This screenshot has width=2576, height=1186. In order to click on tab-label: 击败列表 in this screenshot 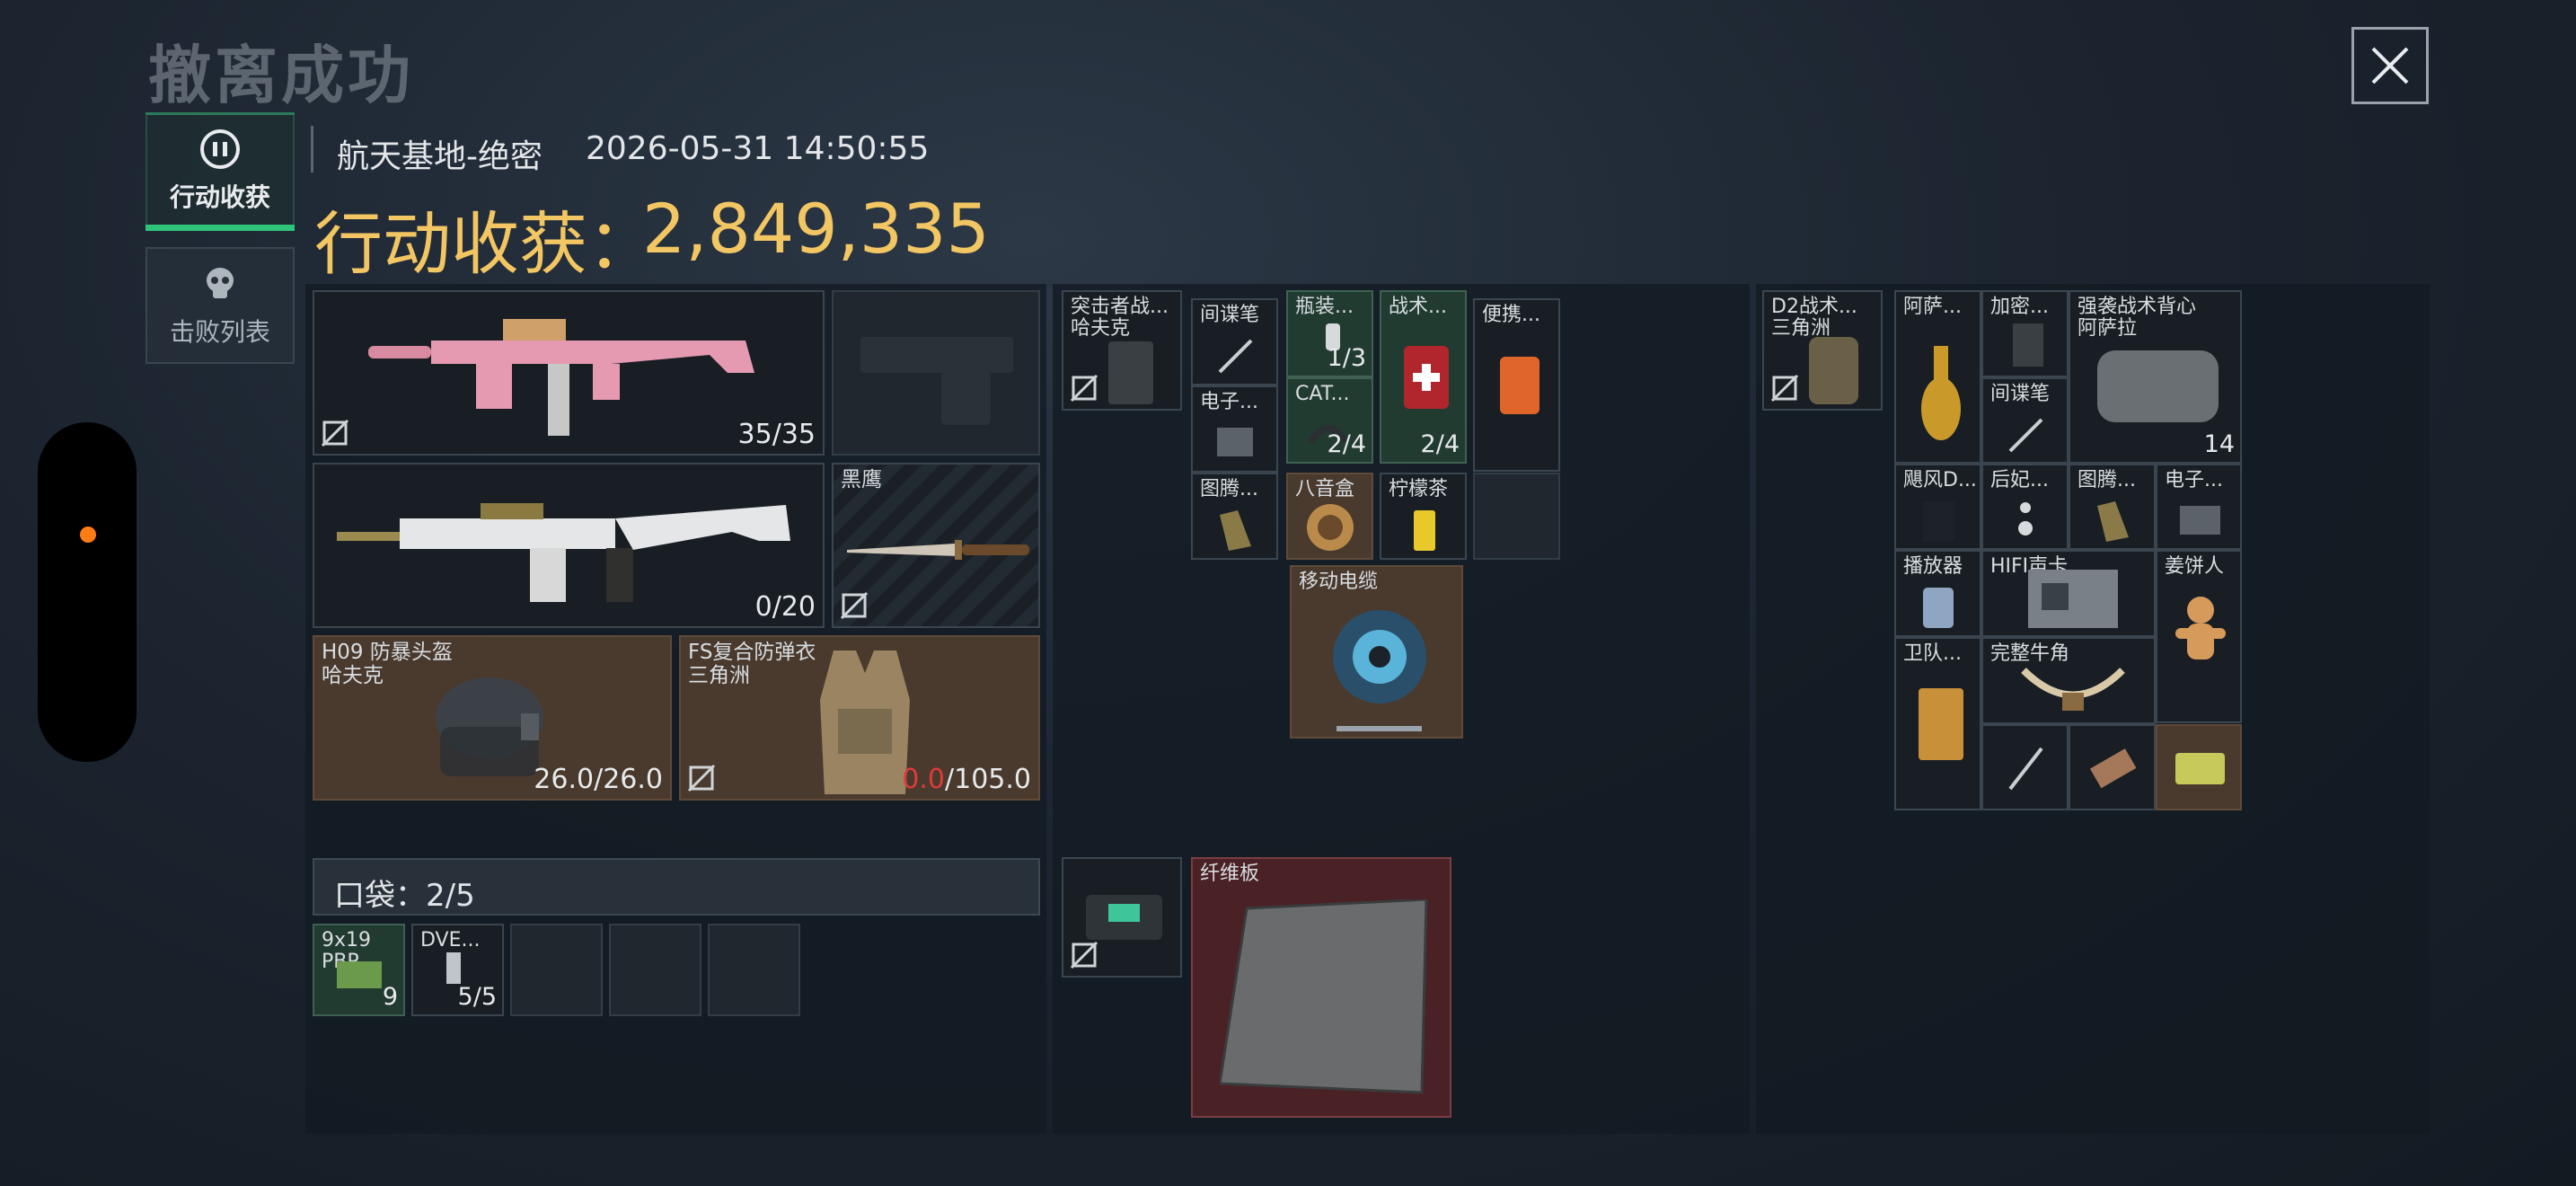, I will do `click(219, 332)`.